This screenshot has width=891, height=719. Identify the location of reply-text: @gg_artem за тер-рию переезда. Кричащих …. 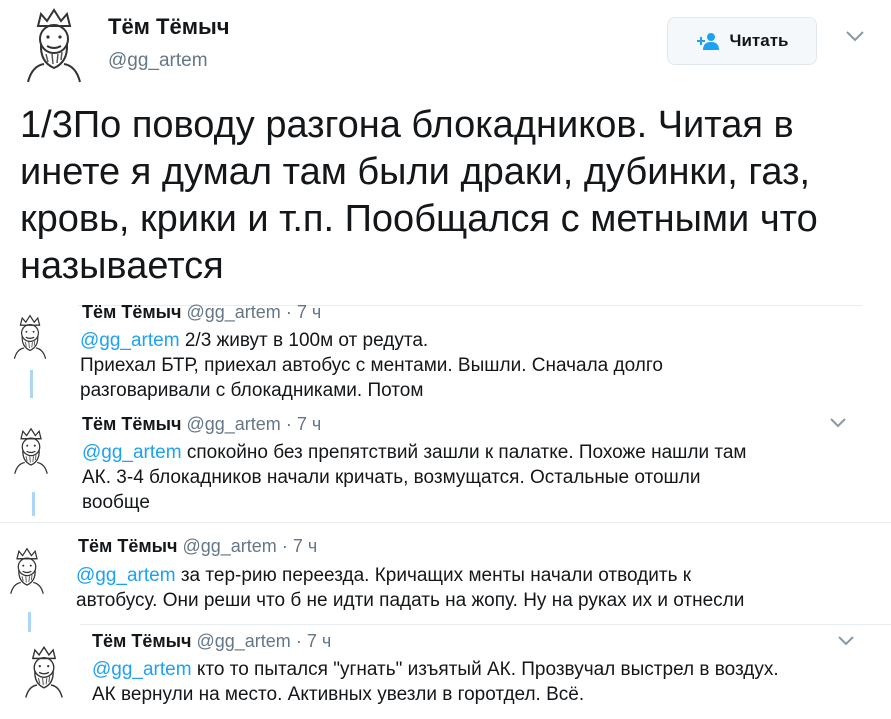
(410, 588).